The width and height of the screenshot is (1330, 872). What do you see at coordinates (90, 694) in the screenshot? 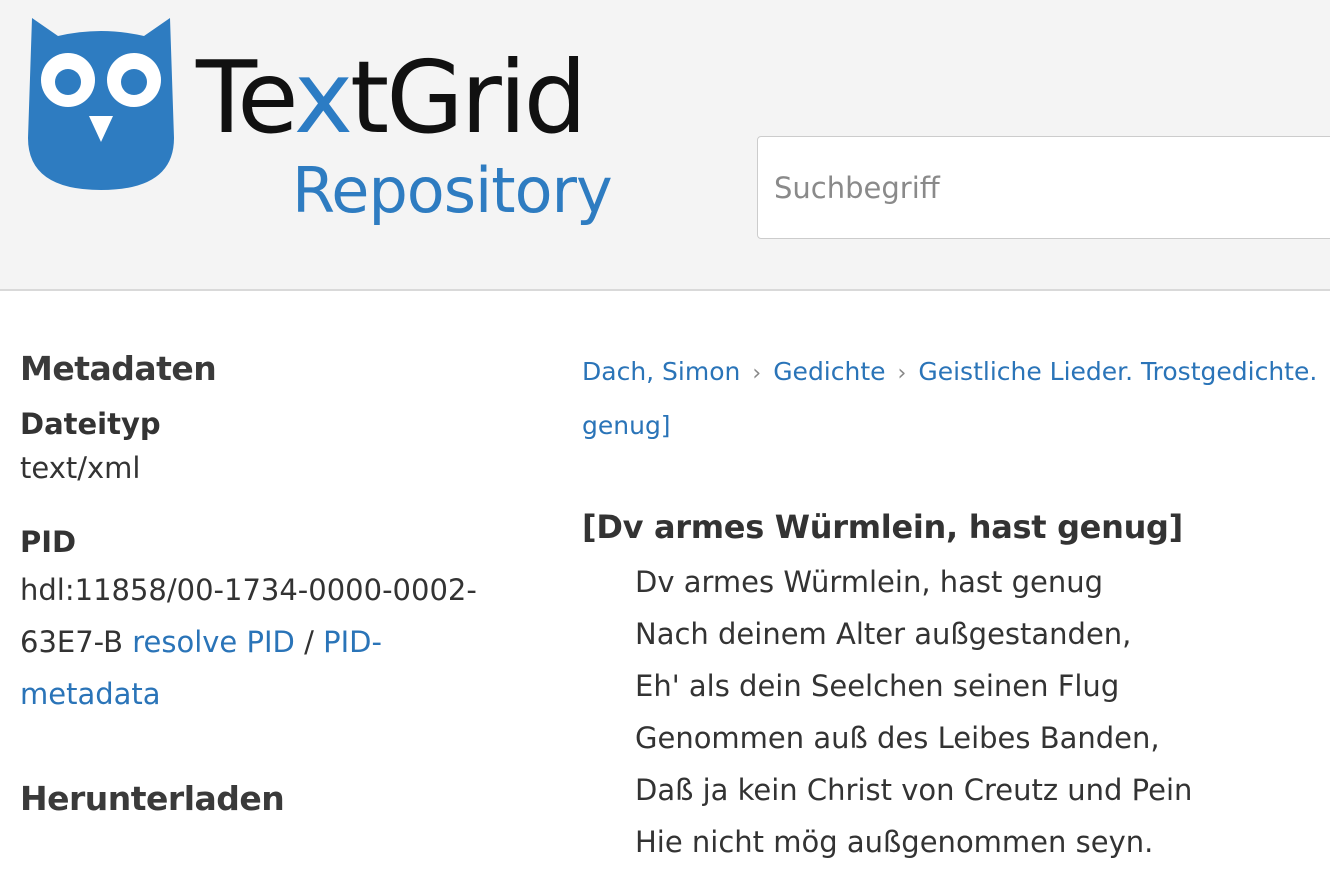
I see `pid-metadata-link-b: metadata` at bounding box center [90, 694].